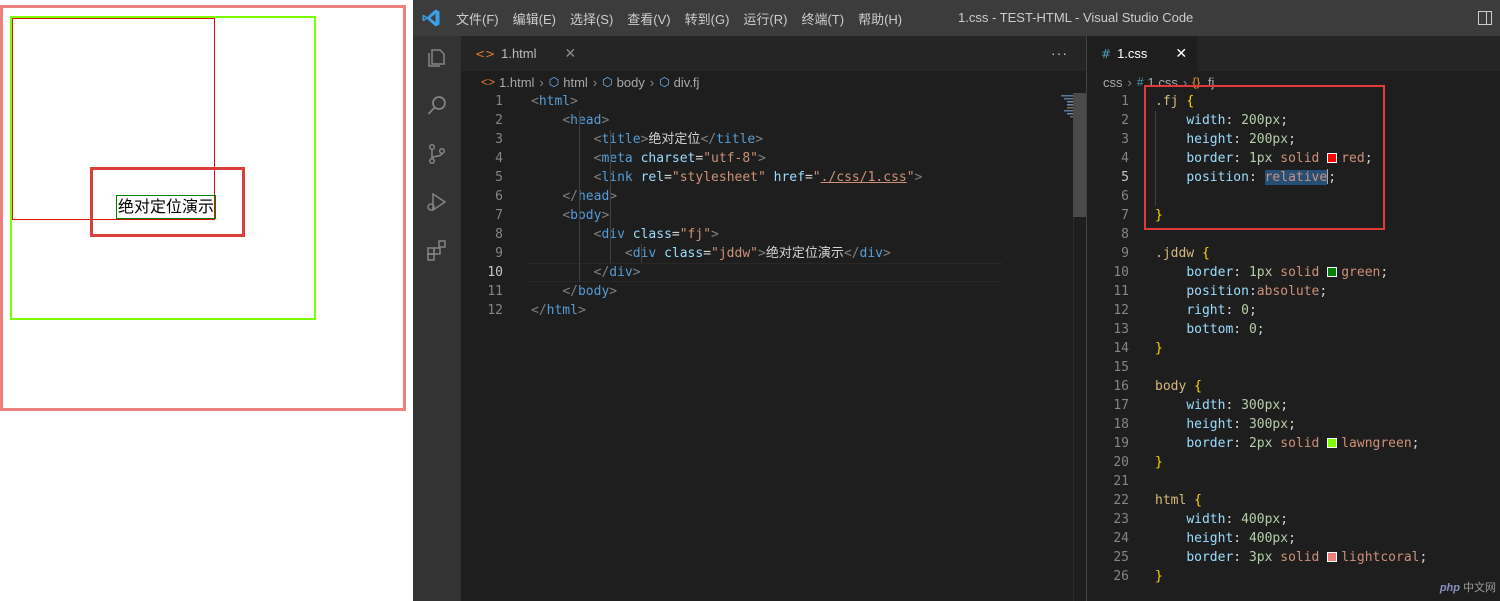  I want to click on code-line: 24 height: 400px;, so click(1293, 538).